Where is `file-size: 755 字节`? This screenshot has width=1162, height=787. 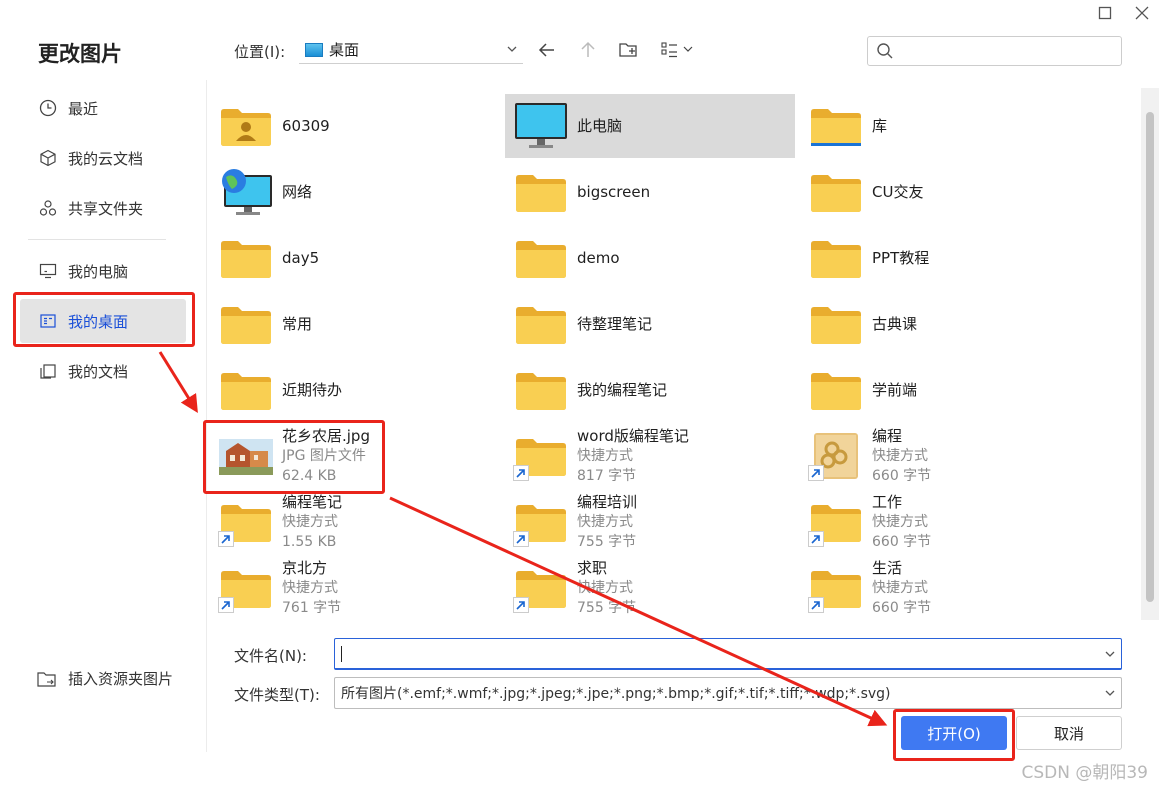 file-size: 755 字节 is located at coordinates (607, 542).